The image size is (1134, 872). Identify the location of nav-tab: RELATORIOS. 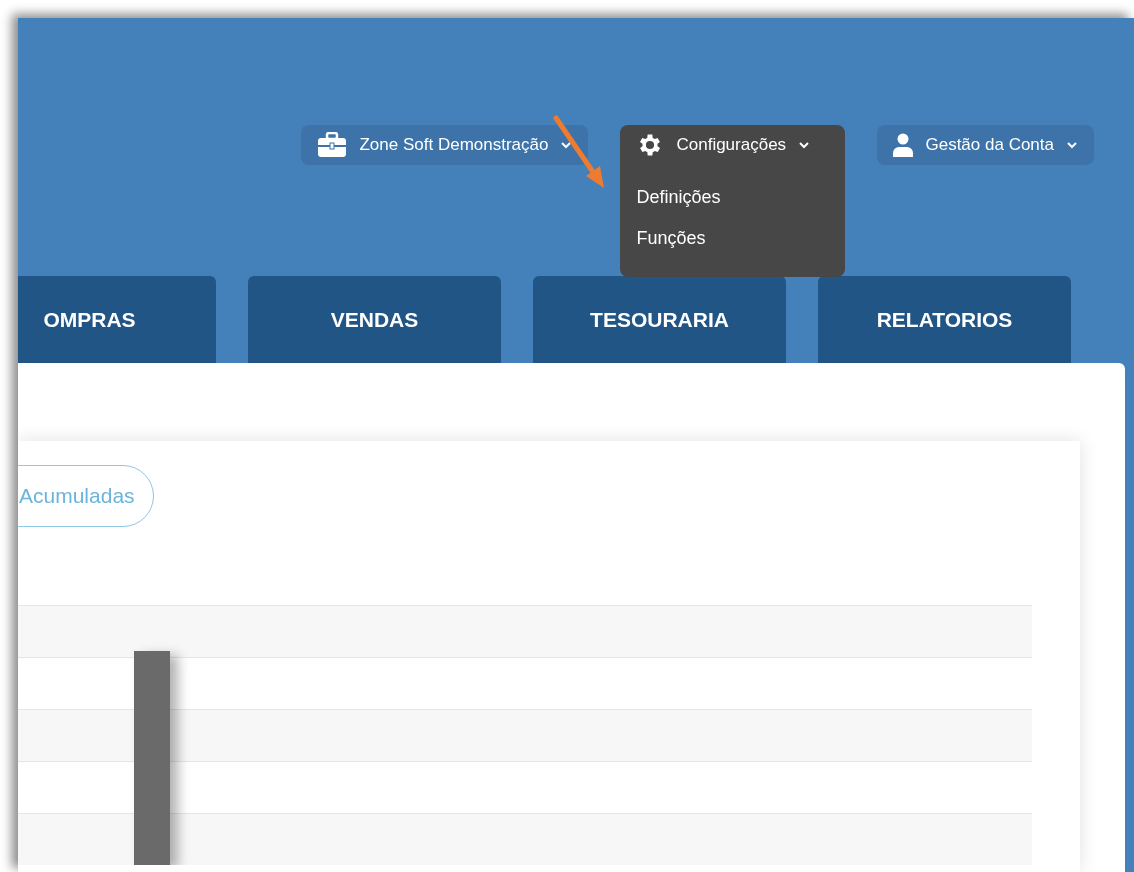
(944, 319).